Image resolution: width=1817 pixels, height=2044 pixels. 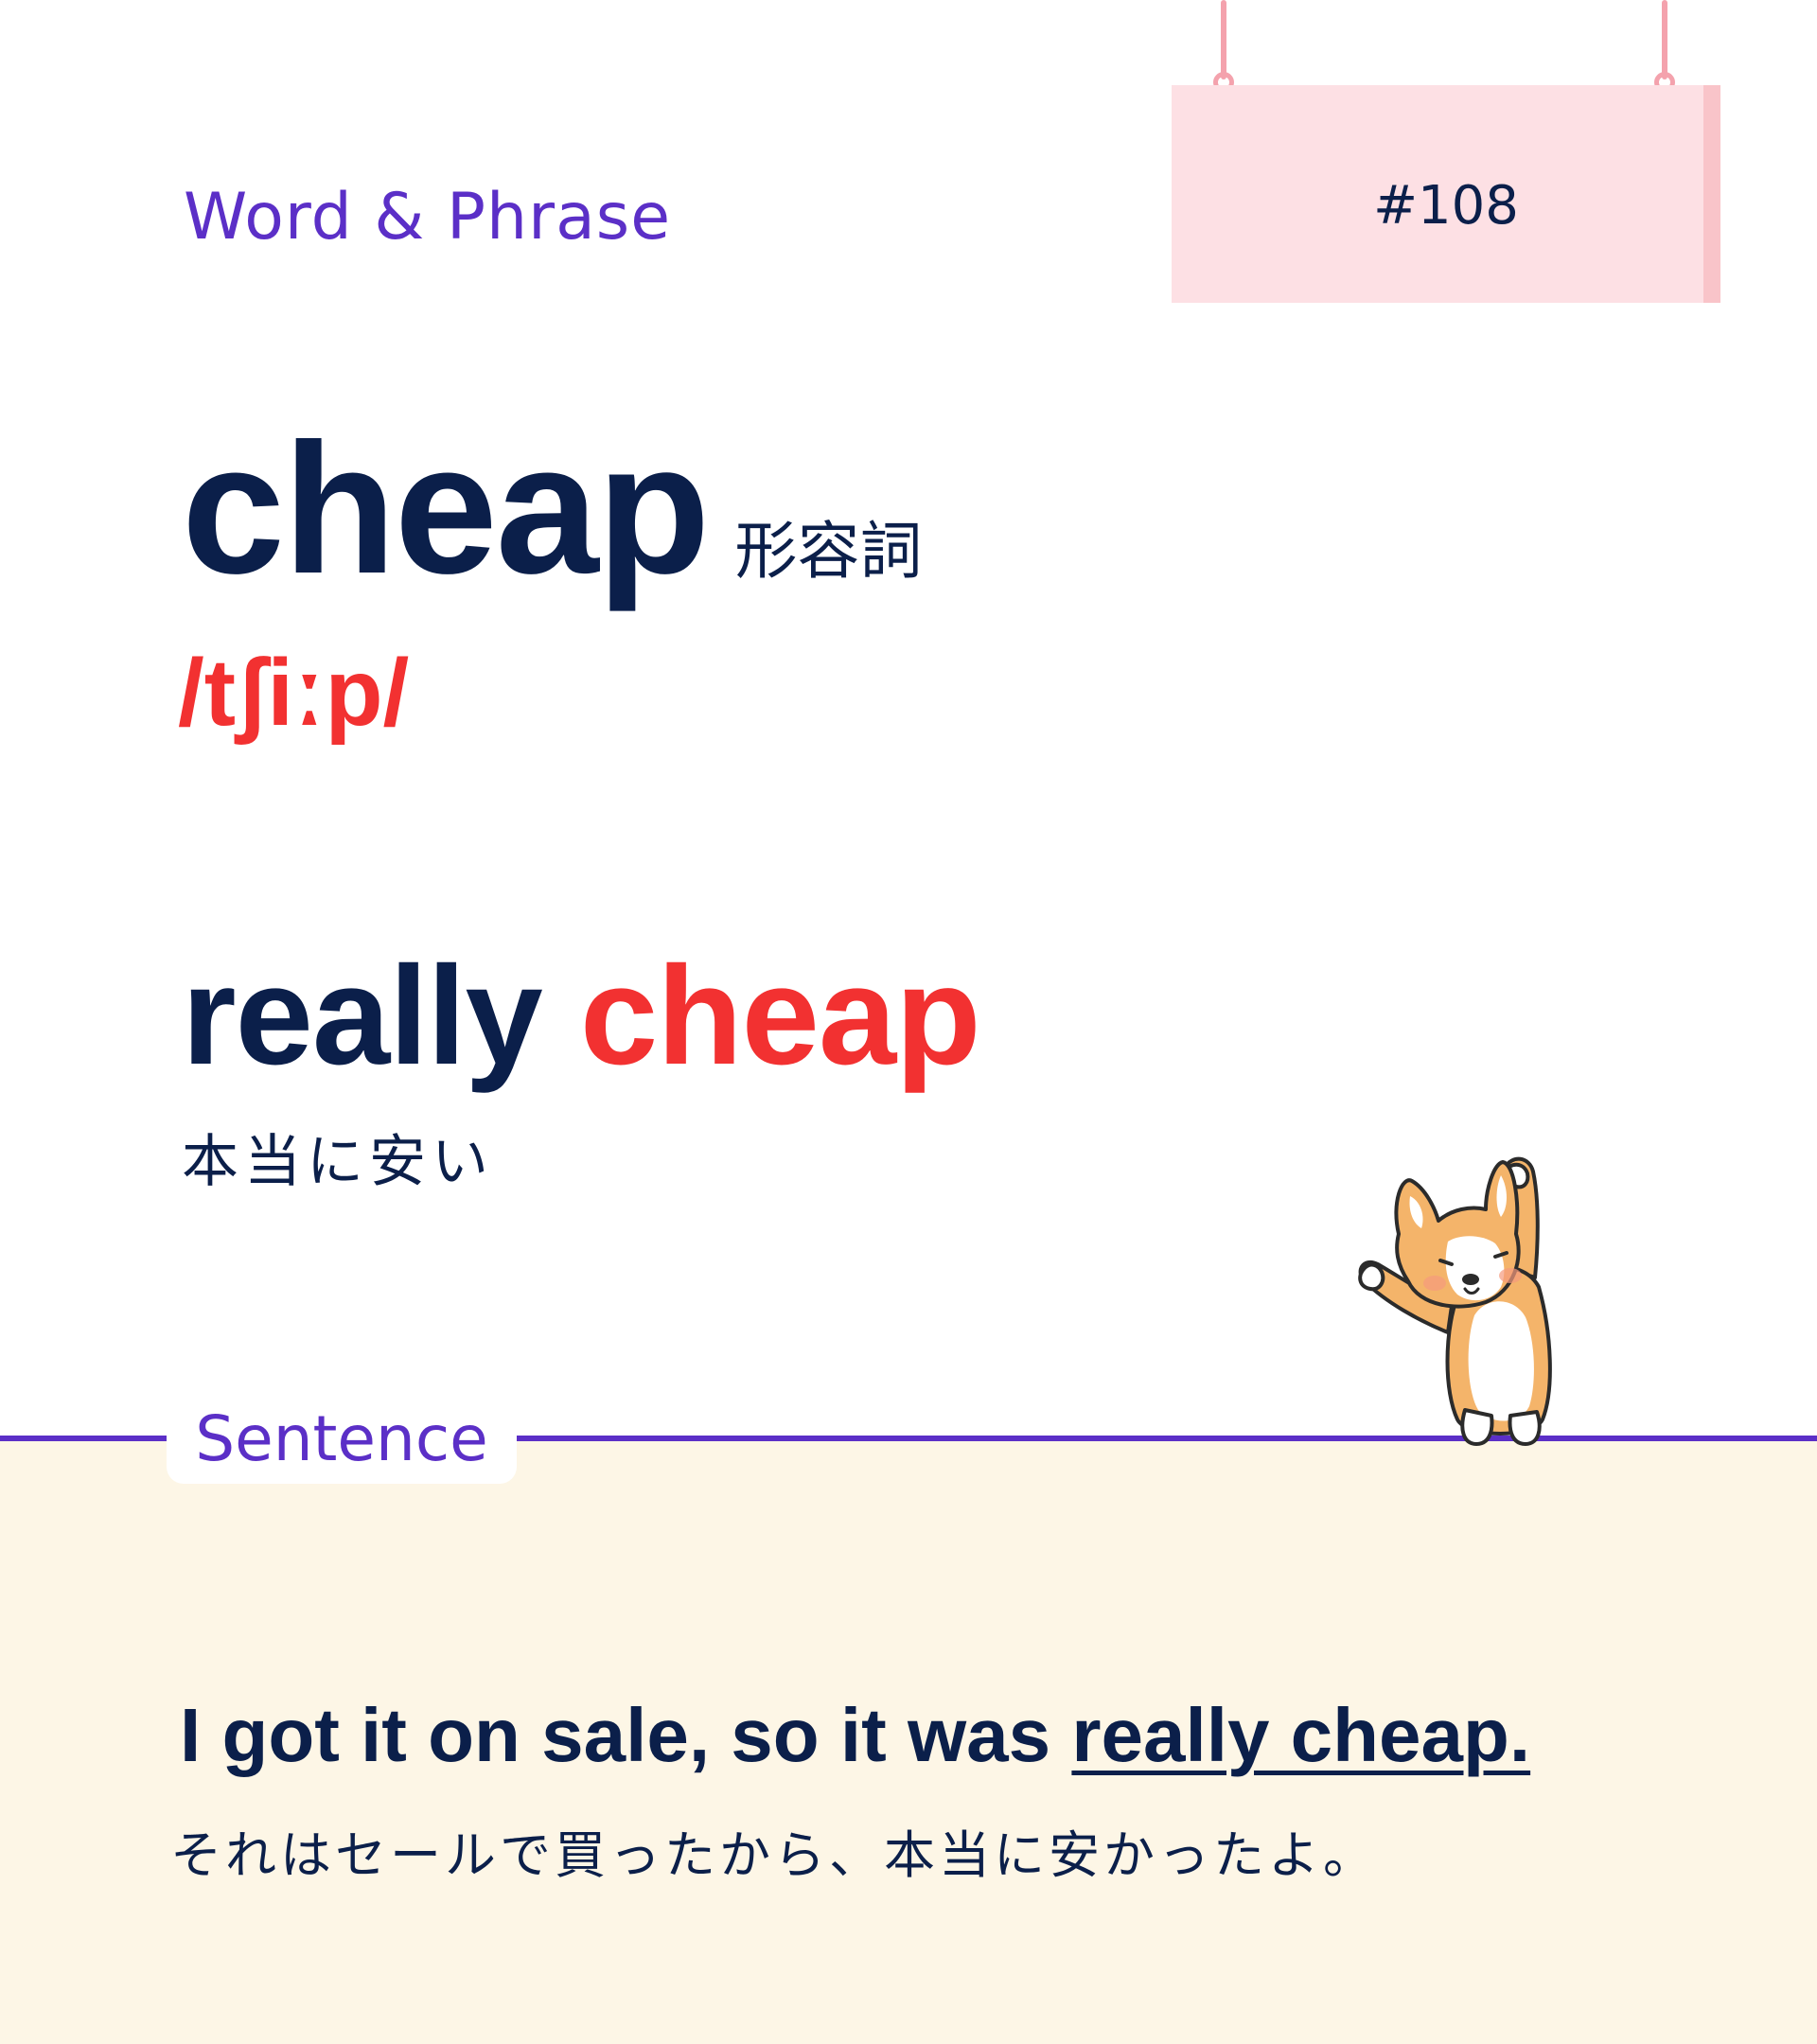 I want to click on phrase: really cheap, so click(x=581, y=1016).